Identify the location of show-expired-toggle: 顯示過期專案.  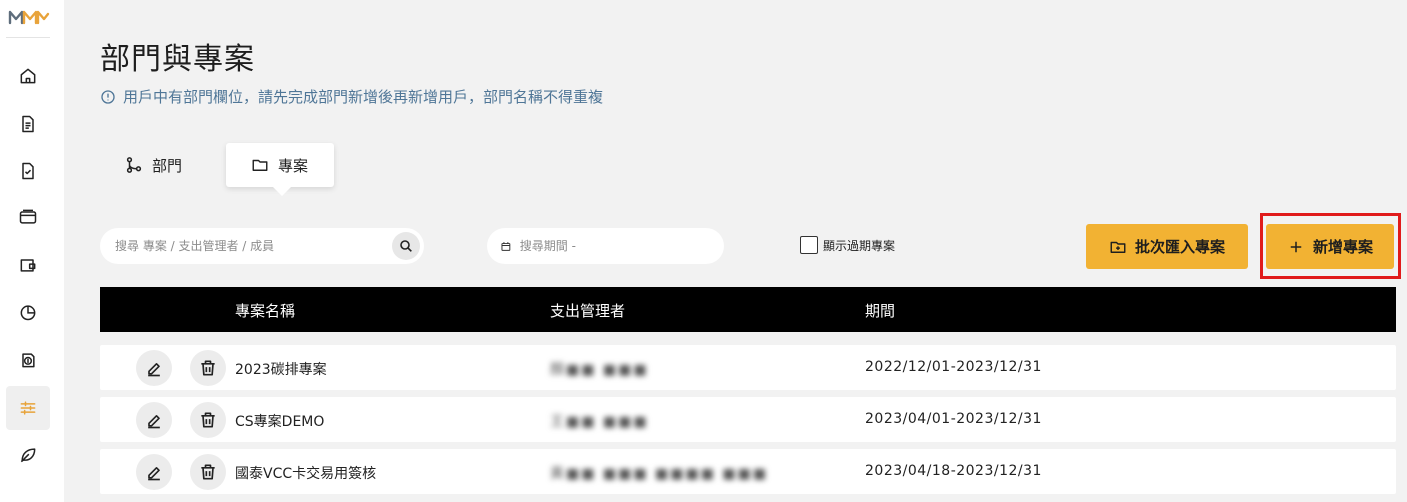
(847, 245).